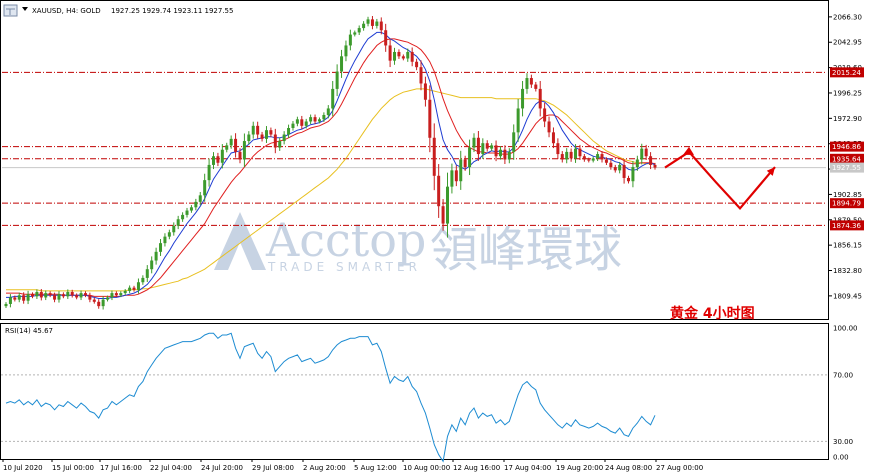 The height and width of the screenshot is (475, 870). I want to click on current-price-label: 1927.55, so click(846, 168).